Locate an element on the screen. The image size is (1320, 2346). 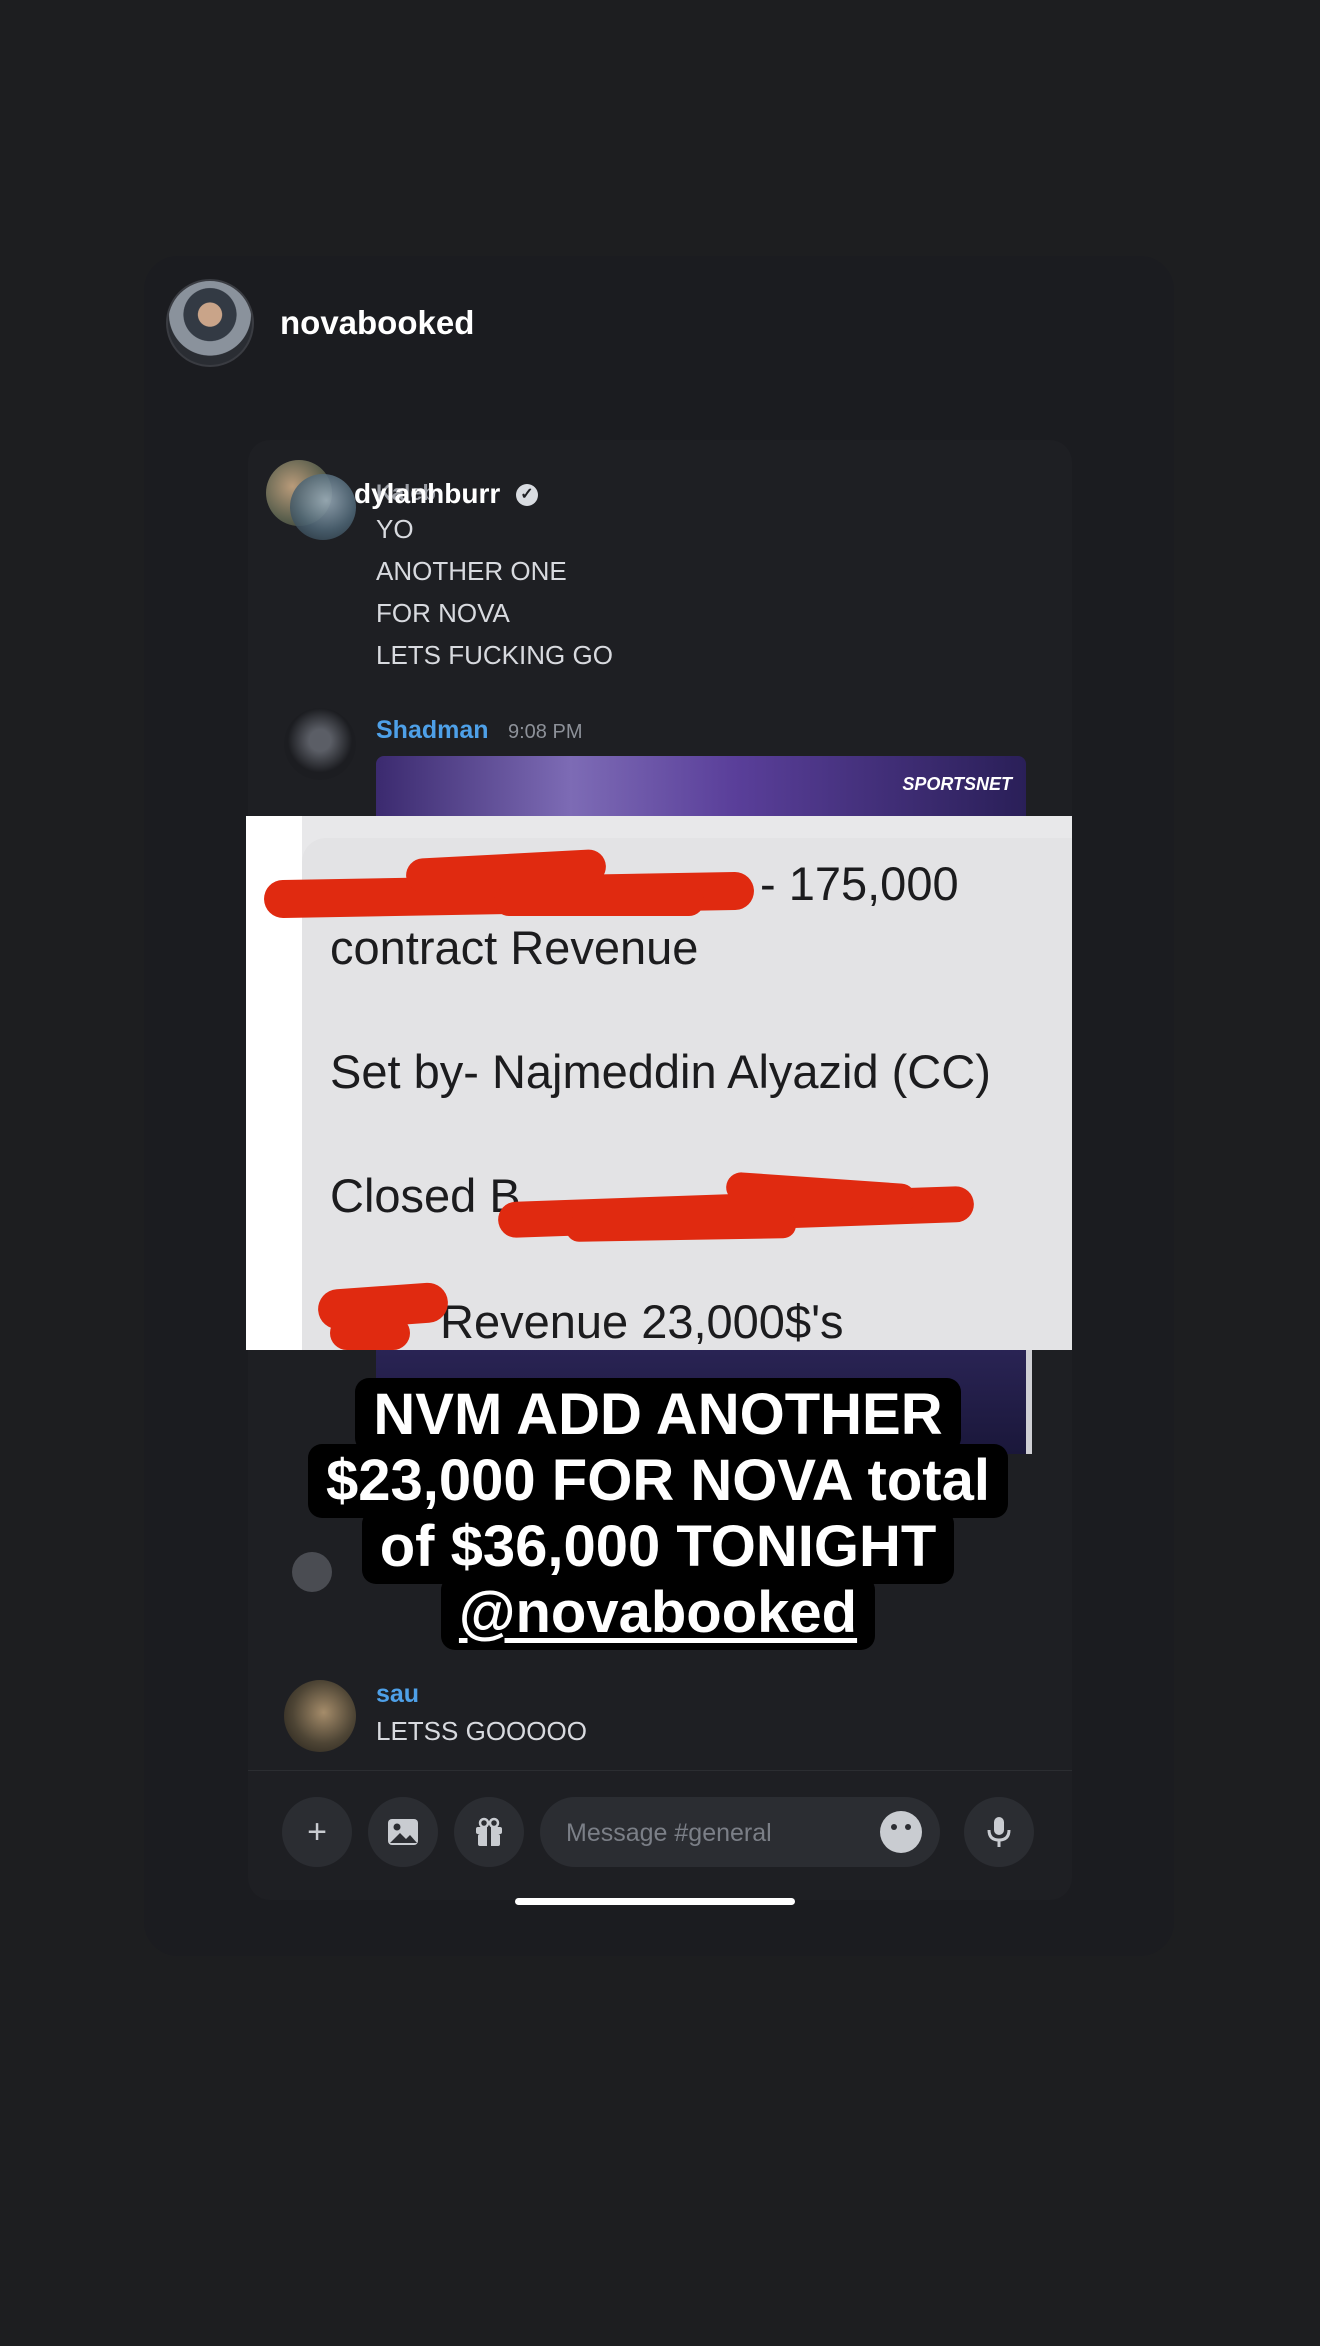
mic-icon is located at coordinates (999, 1832).